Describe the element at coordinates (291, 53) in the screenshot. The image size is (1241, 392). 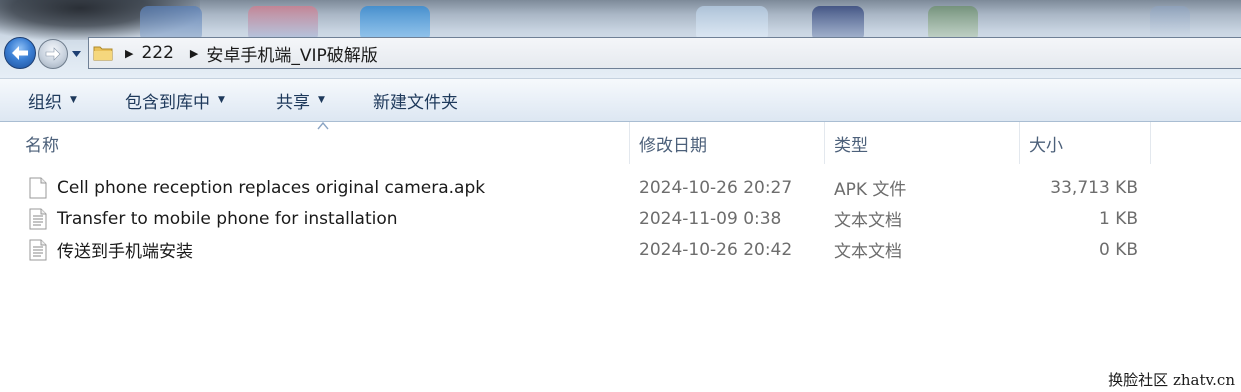
I see `breadcrumb-item-current: 安卓手机端_VIP破解版` at that location.